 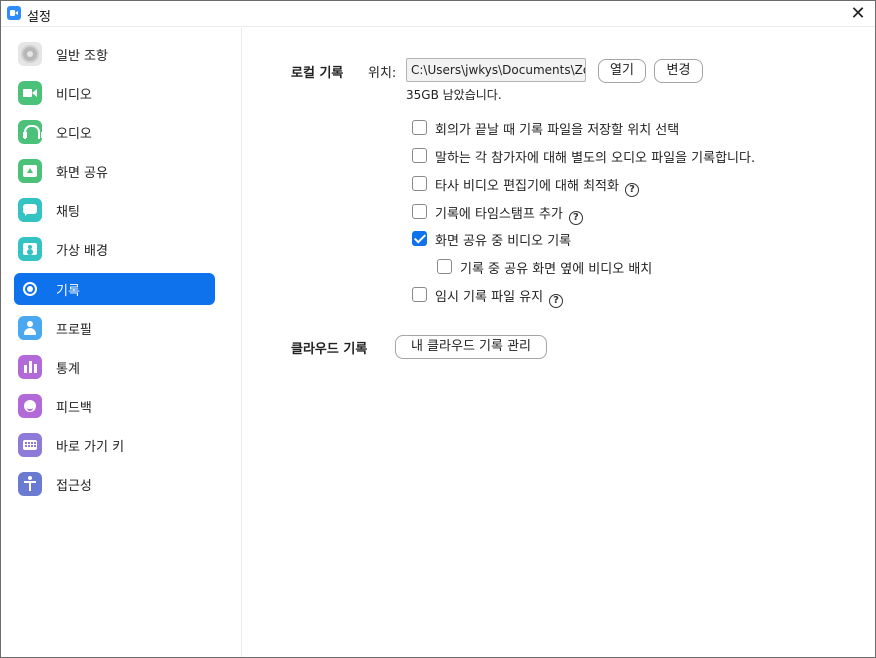 I want to click on open-folder-button: 열기, so click(x=622, y=71).